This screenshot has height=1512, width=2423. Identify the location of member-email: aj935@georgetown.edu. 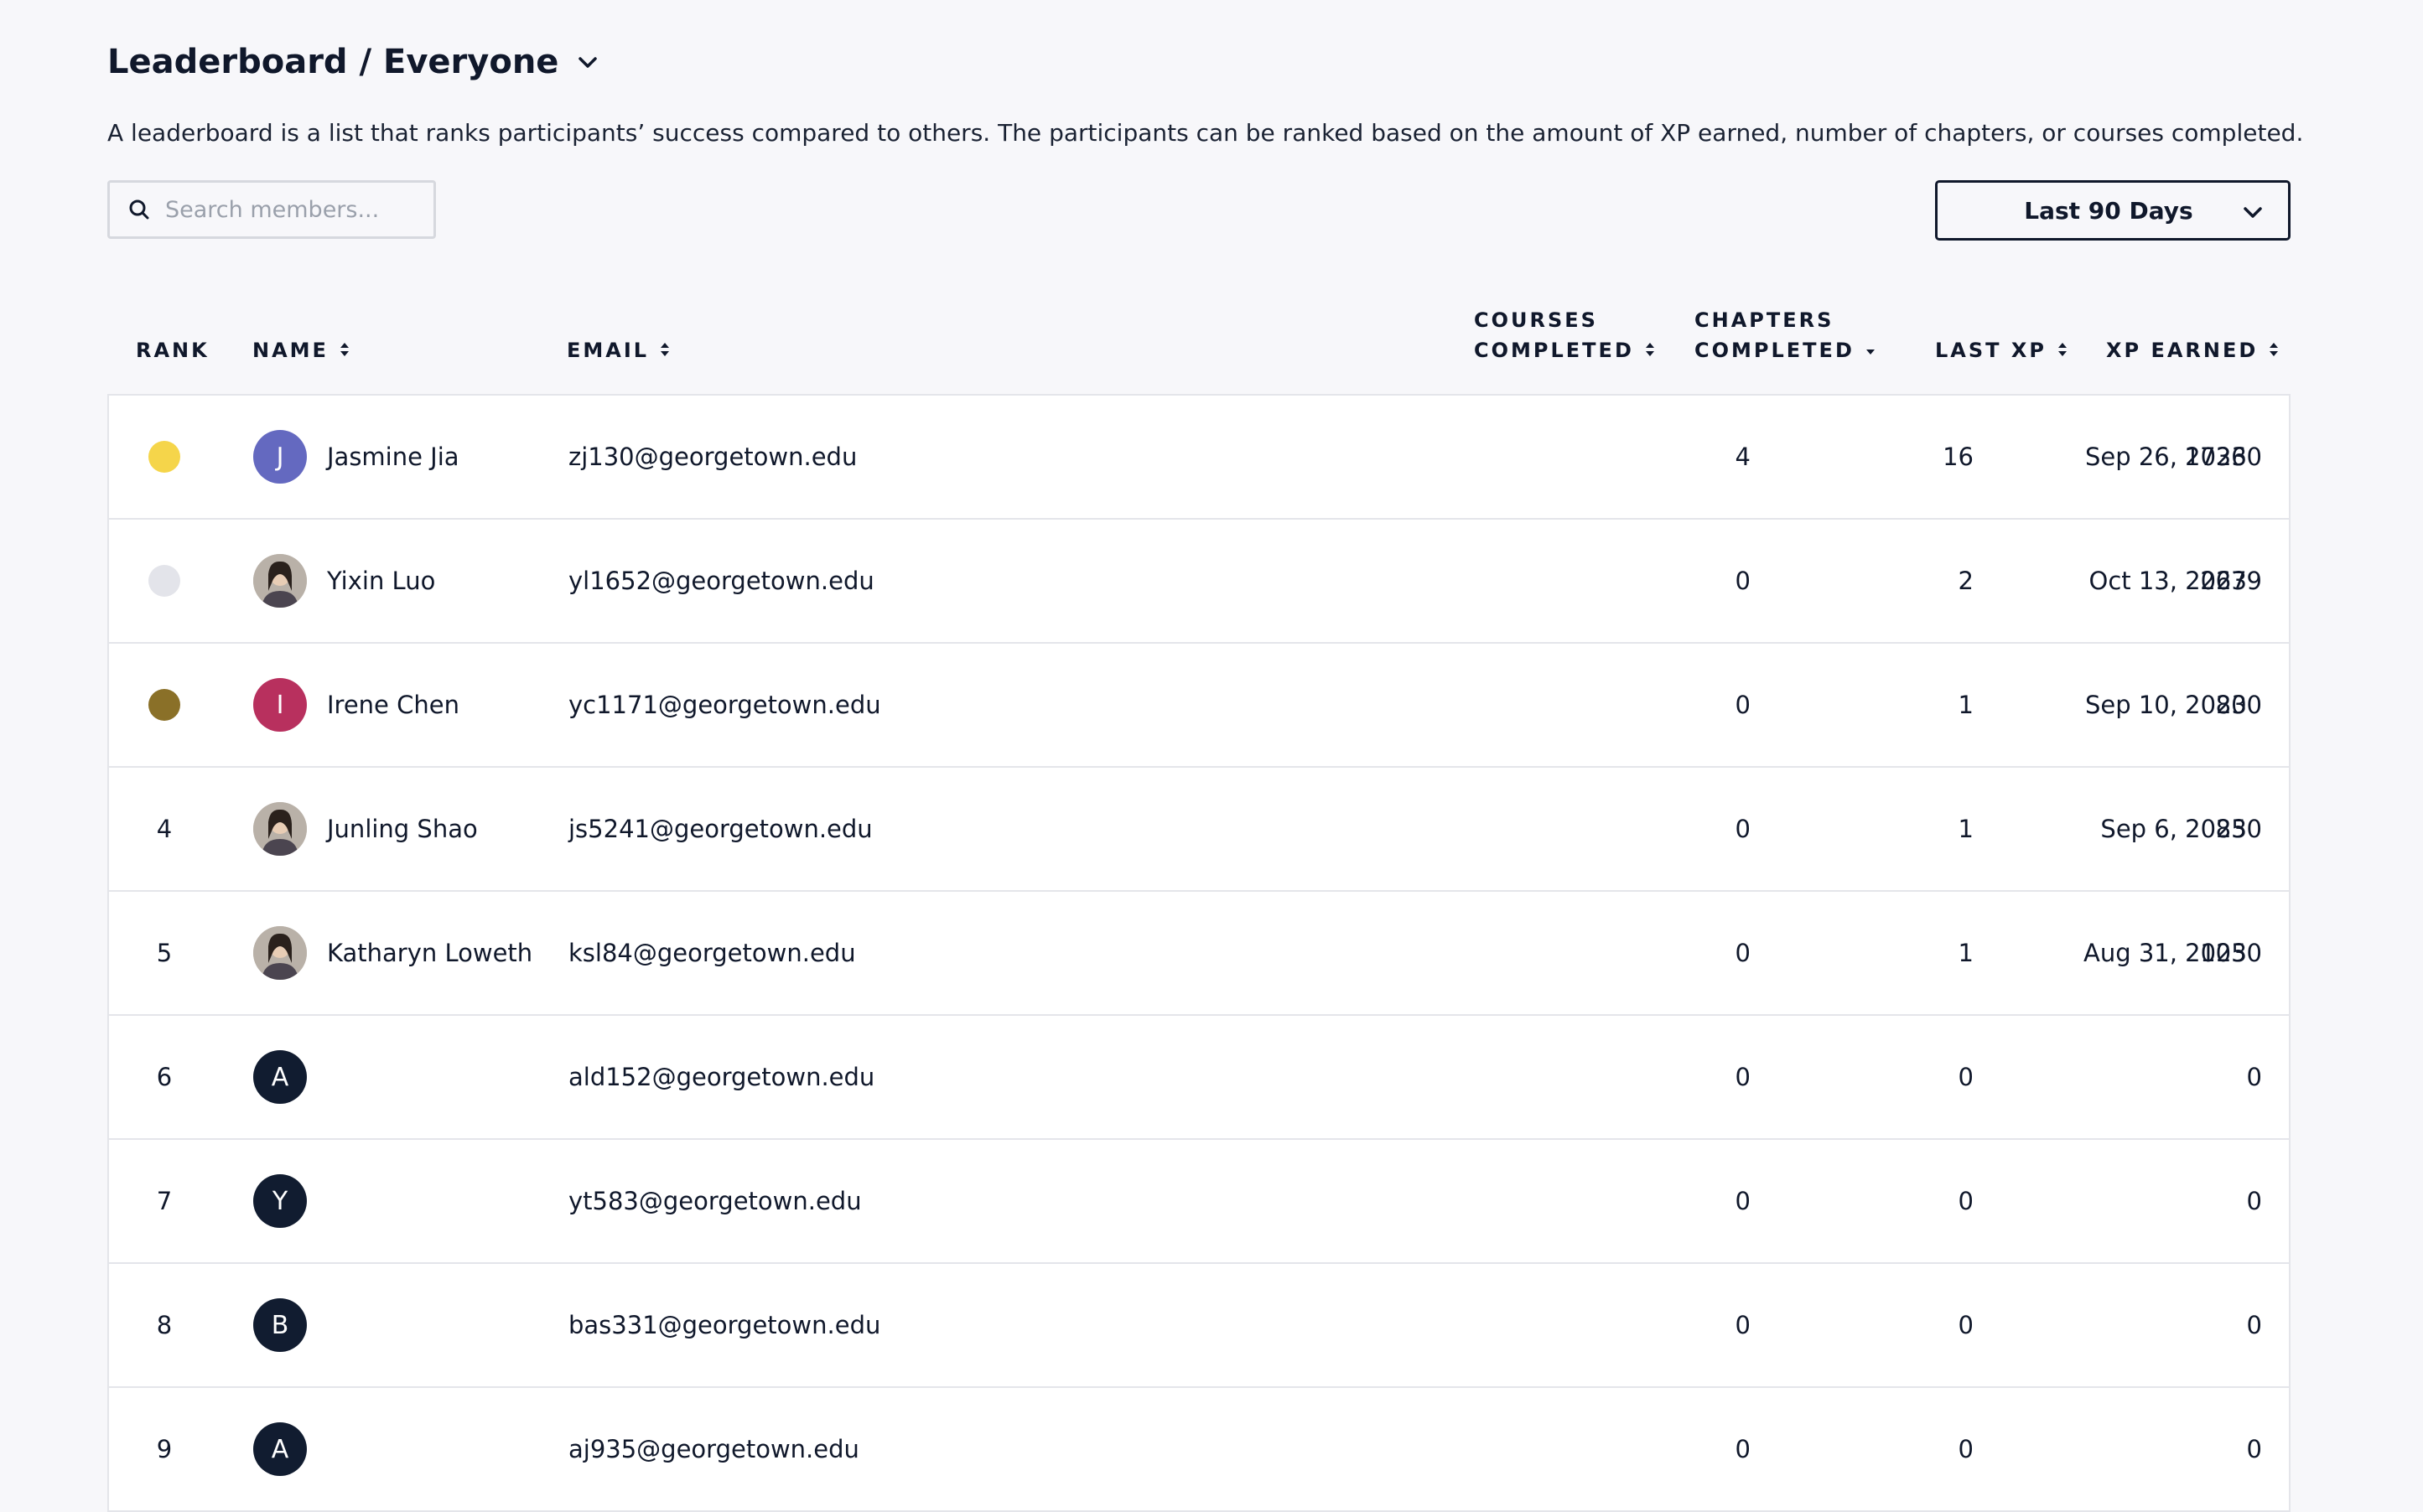
(713, 1449).